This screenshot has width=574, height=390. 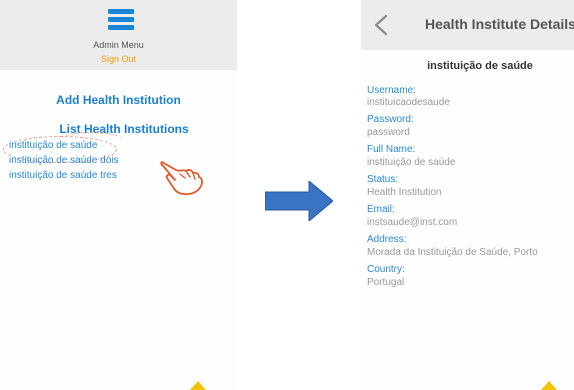 What do you see at coordinates (383, 179) in the screenshot?
I see `status-label: Status:` at bounding box center [383, 179].